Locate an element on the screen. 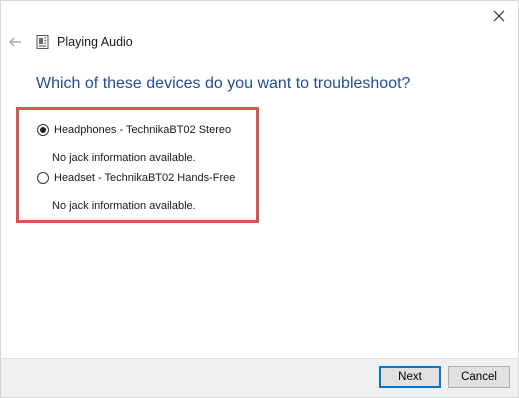  radio-button-selected is located at coordinates (43, 130).